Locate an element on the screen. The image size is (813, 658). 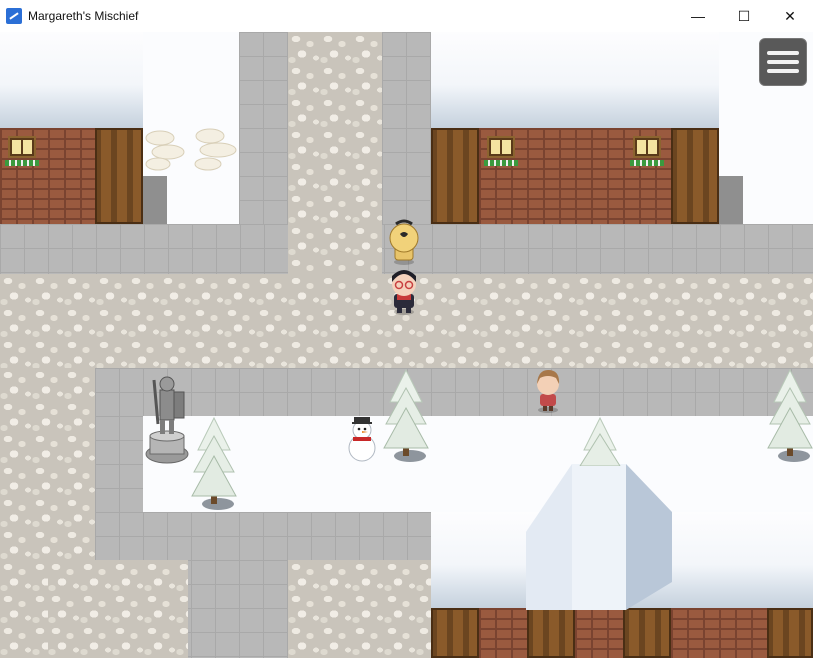
npc-brown-hair-kid is located at coordinates (548, 390).